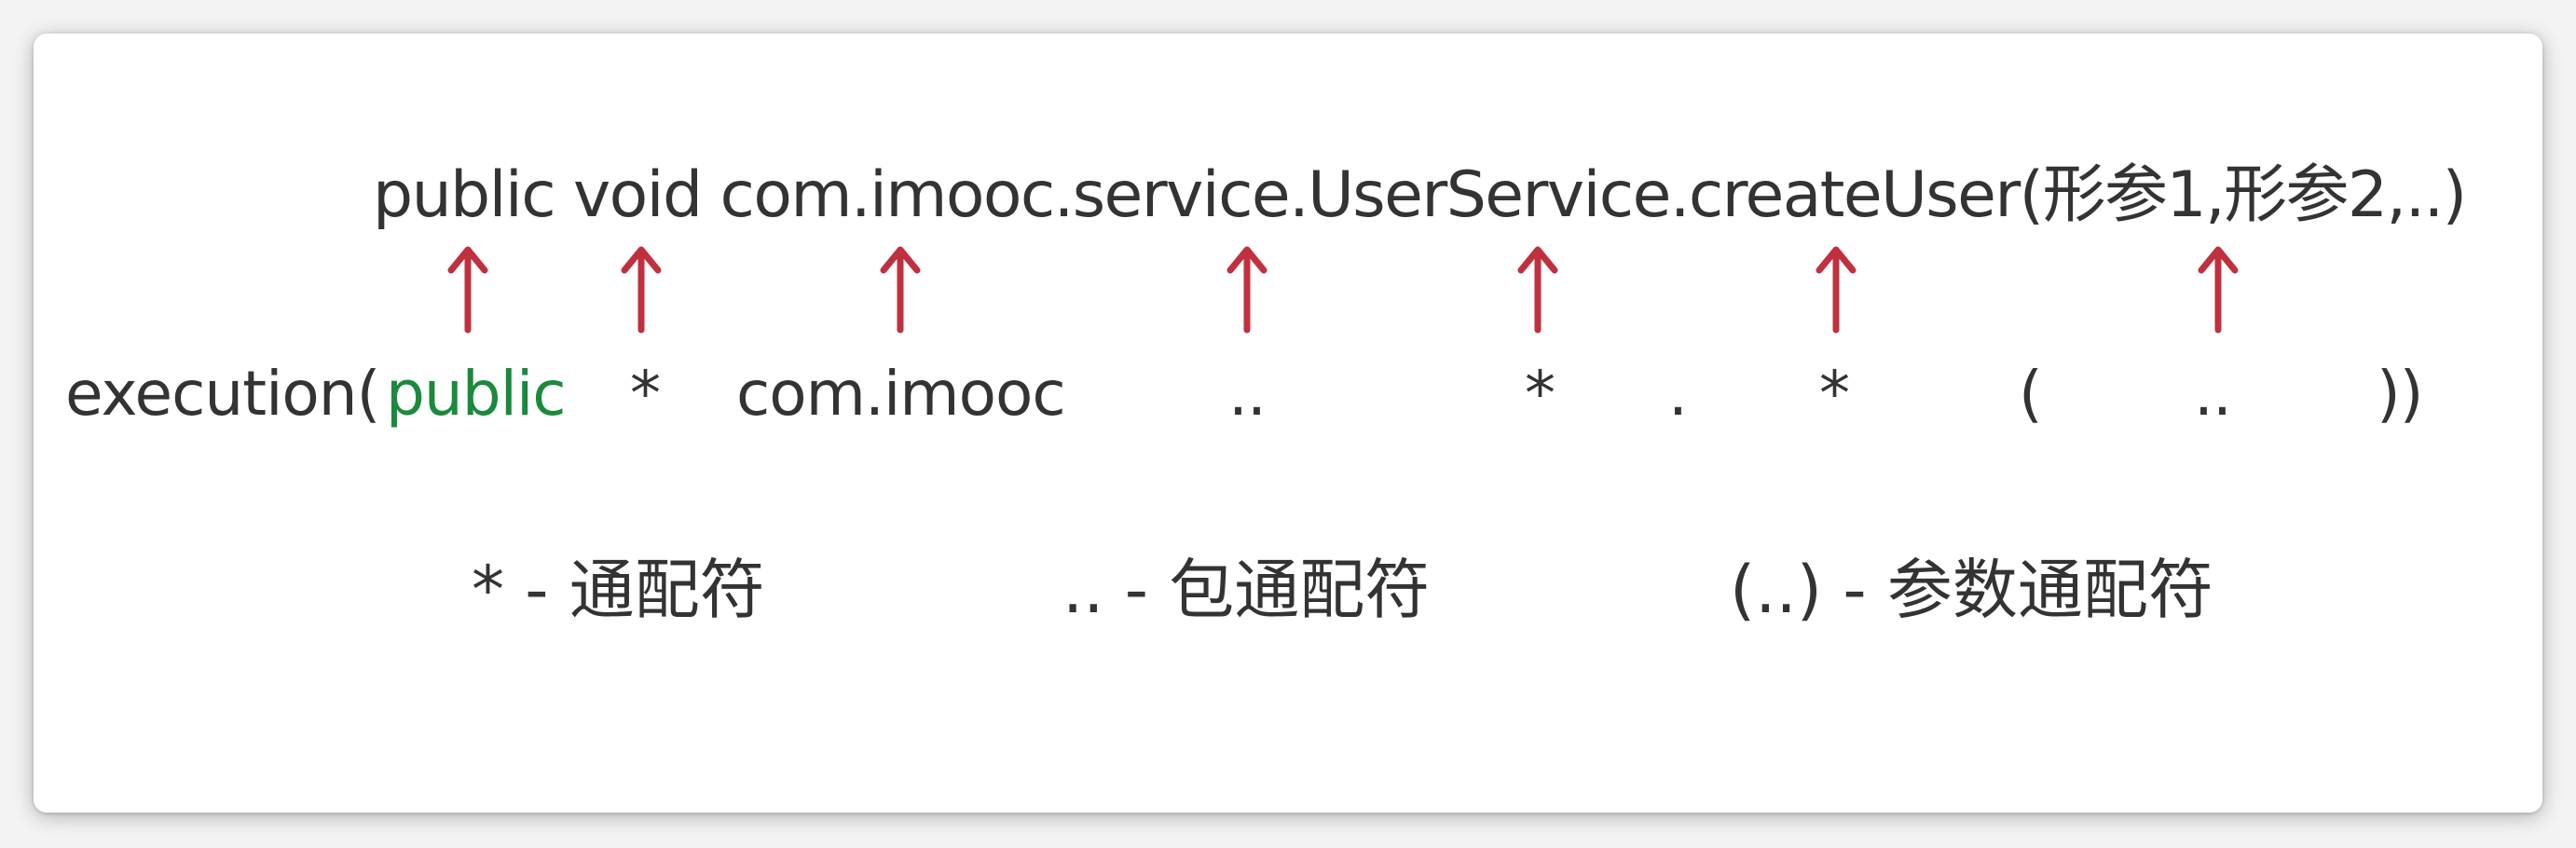 The height and width of the screenshot is (848, 2576). What do you see at coordinates (641, 290) in the screenshot?
I see `arrow-return-type-icon` at bounding box center [641, 290].